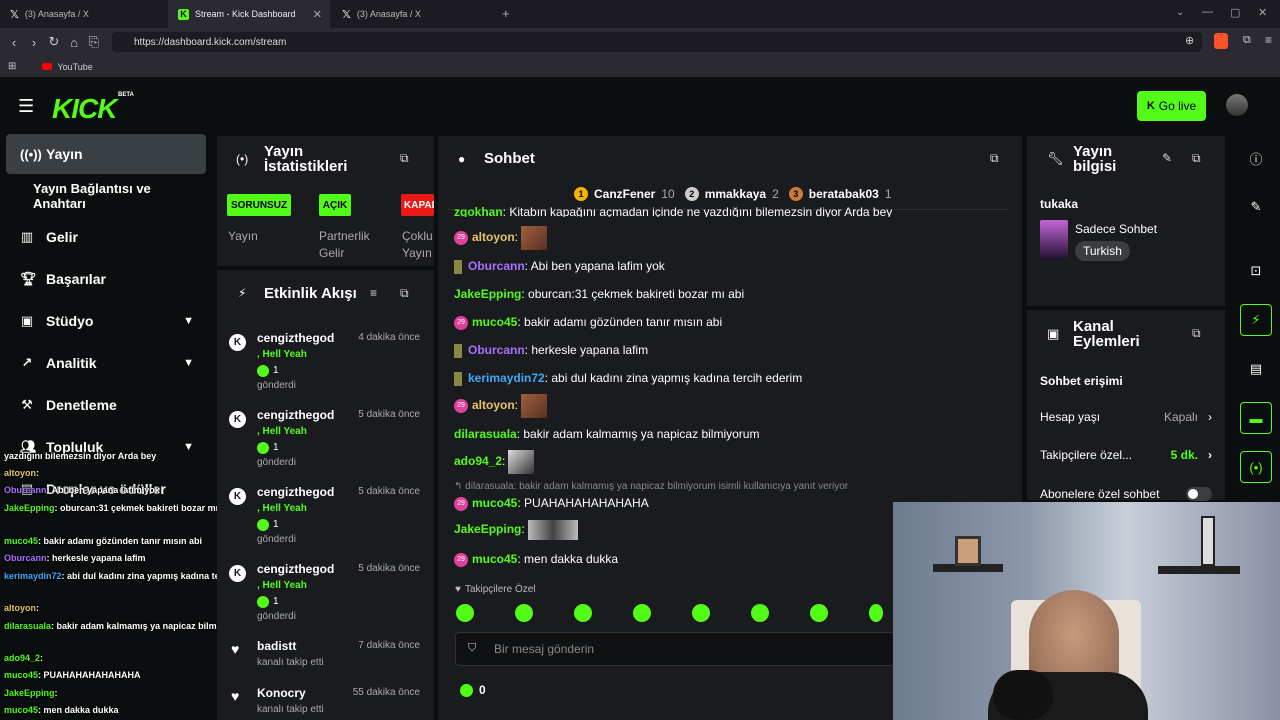  What do you see at coordinates (417, 244) in the screenshot?
I see `stat-label: Çoklu Yayın` at bounding box center [417, 244].